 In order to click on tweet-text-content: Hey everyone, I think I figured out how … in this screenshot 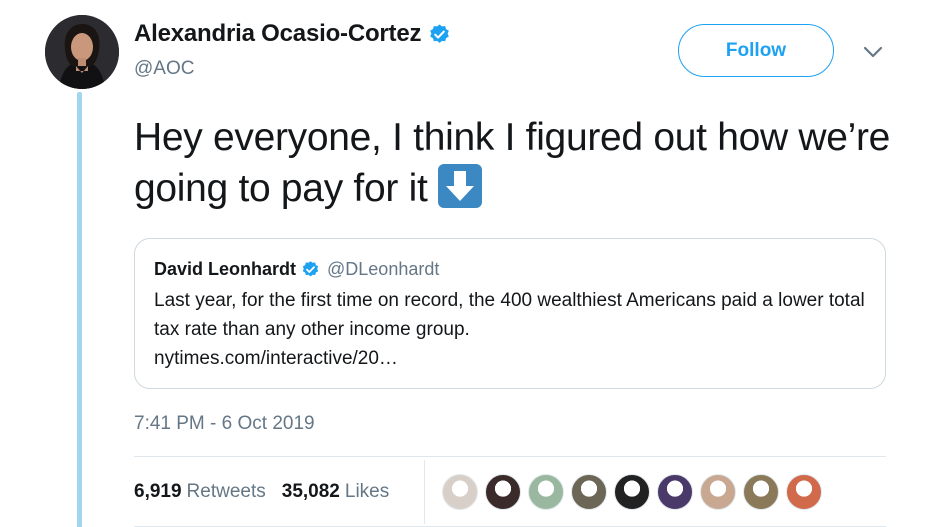, I will do `click(512, 163)`.